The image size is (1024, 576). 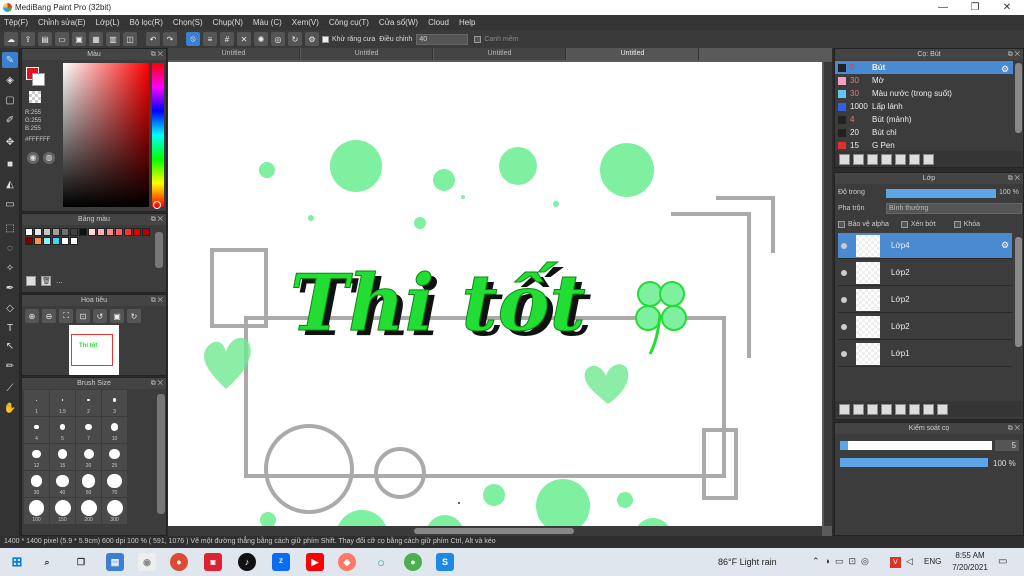 What do you see at coordinates (36, 430) in the screenshot?
I see `brush-size-cell: 4` at bounding box center [36, 430].